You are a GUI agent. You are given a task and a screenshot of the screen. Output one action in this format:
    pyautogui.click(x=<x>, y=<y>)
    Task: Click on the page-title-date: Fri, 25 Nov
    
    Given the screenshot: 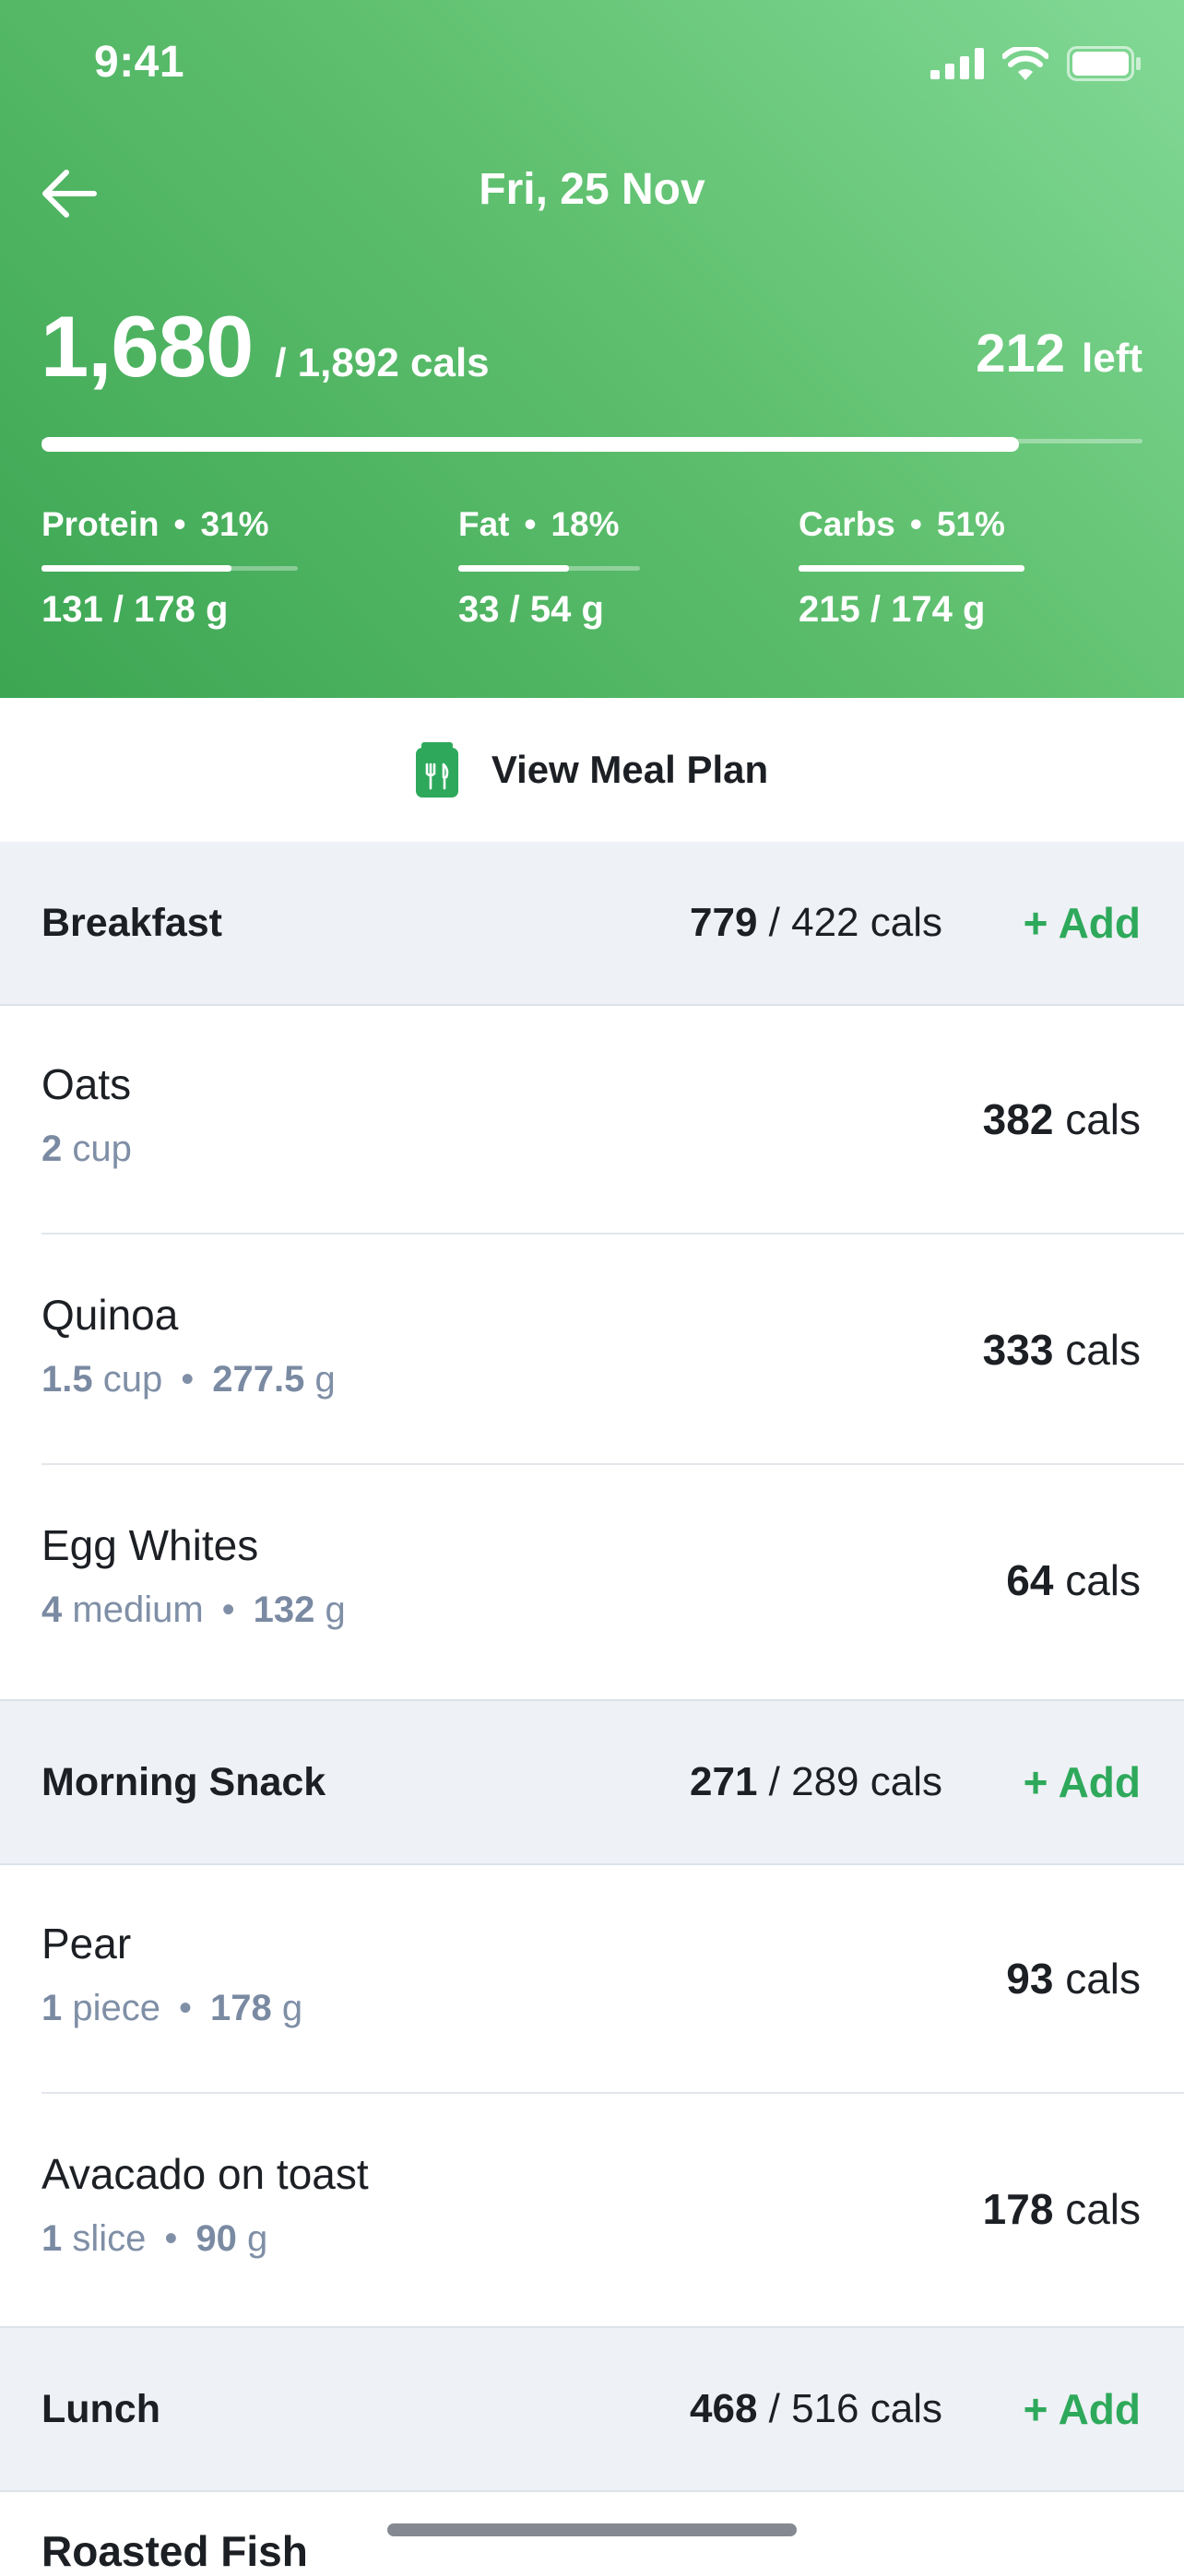 What is the action you would take?
    pyautogui.click(x=592, y=189)
    